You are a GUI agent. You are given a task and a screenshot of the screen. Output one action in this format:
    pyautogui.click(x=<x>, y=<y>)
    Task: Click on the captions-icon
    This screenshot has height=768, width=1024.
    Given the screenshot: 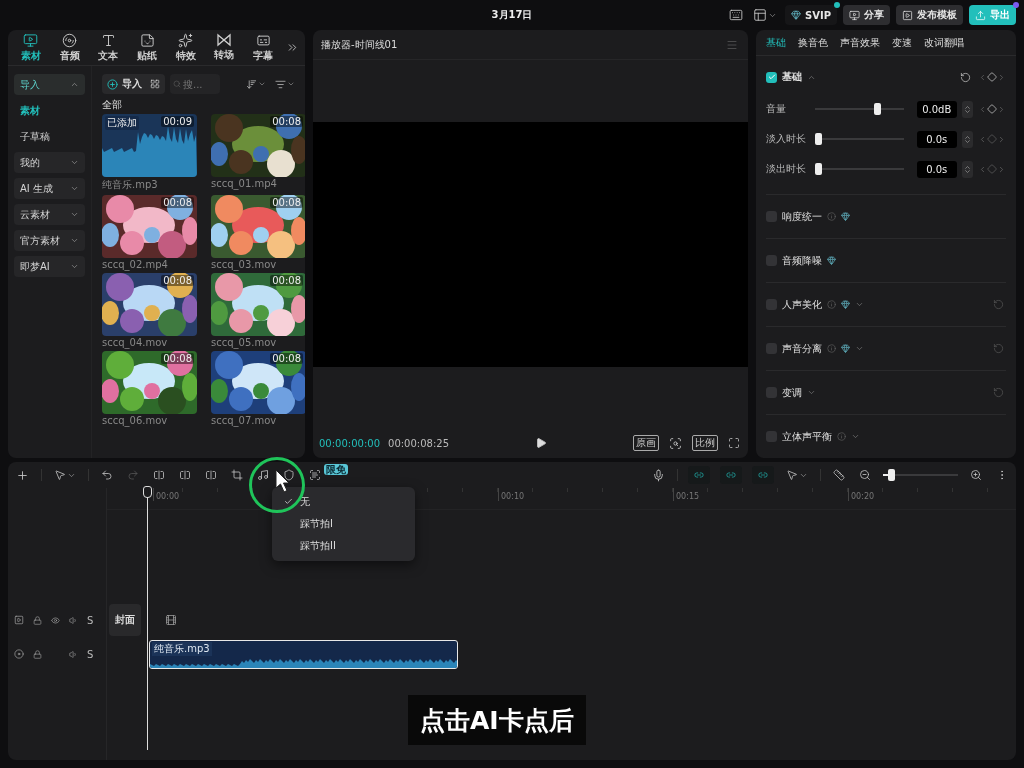 What is the action you would take?
    pyautogui.click(x=263, y=40)
    